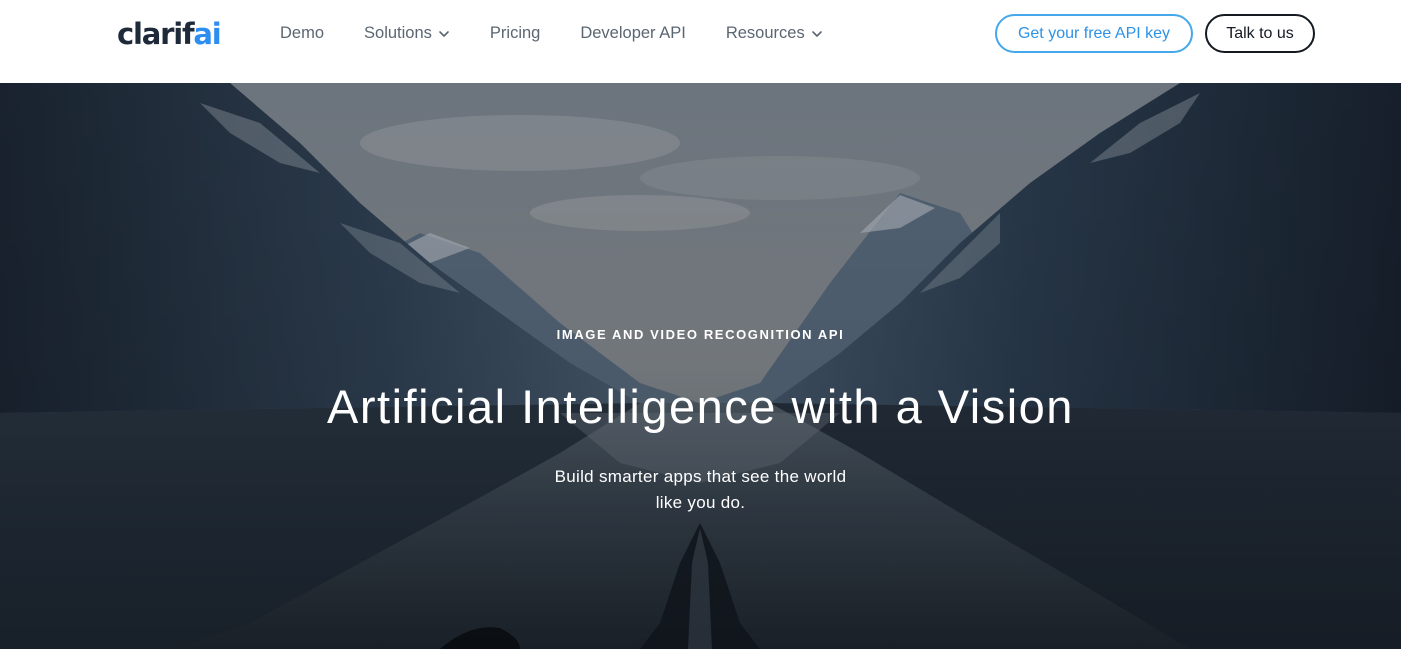 This screenshot has height=649, width=1401. Describe the element at coordinates (700, 334) in the screenshot. I see `hero-eyebrow: IMAGE AND VIDEO RECOGNITION API` at that location.